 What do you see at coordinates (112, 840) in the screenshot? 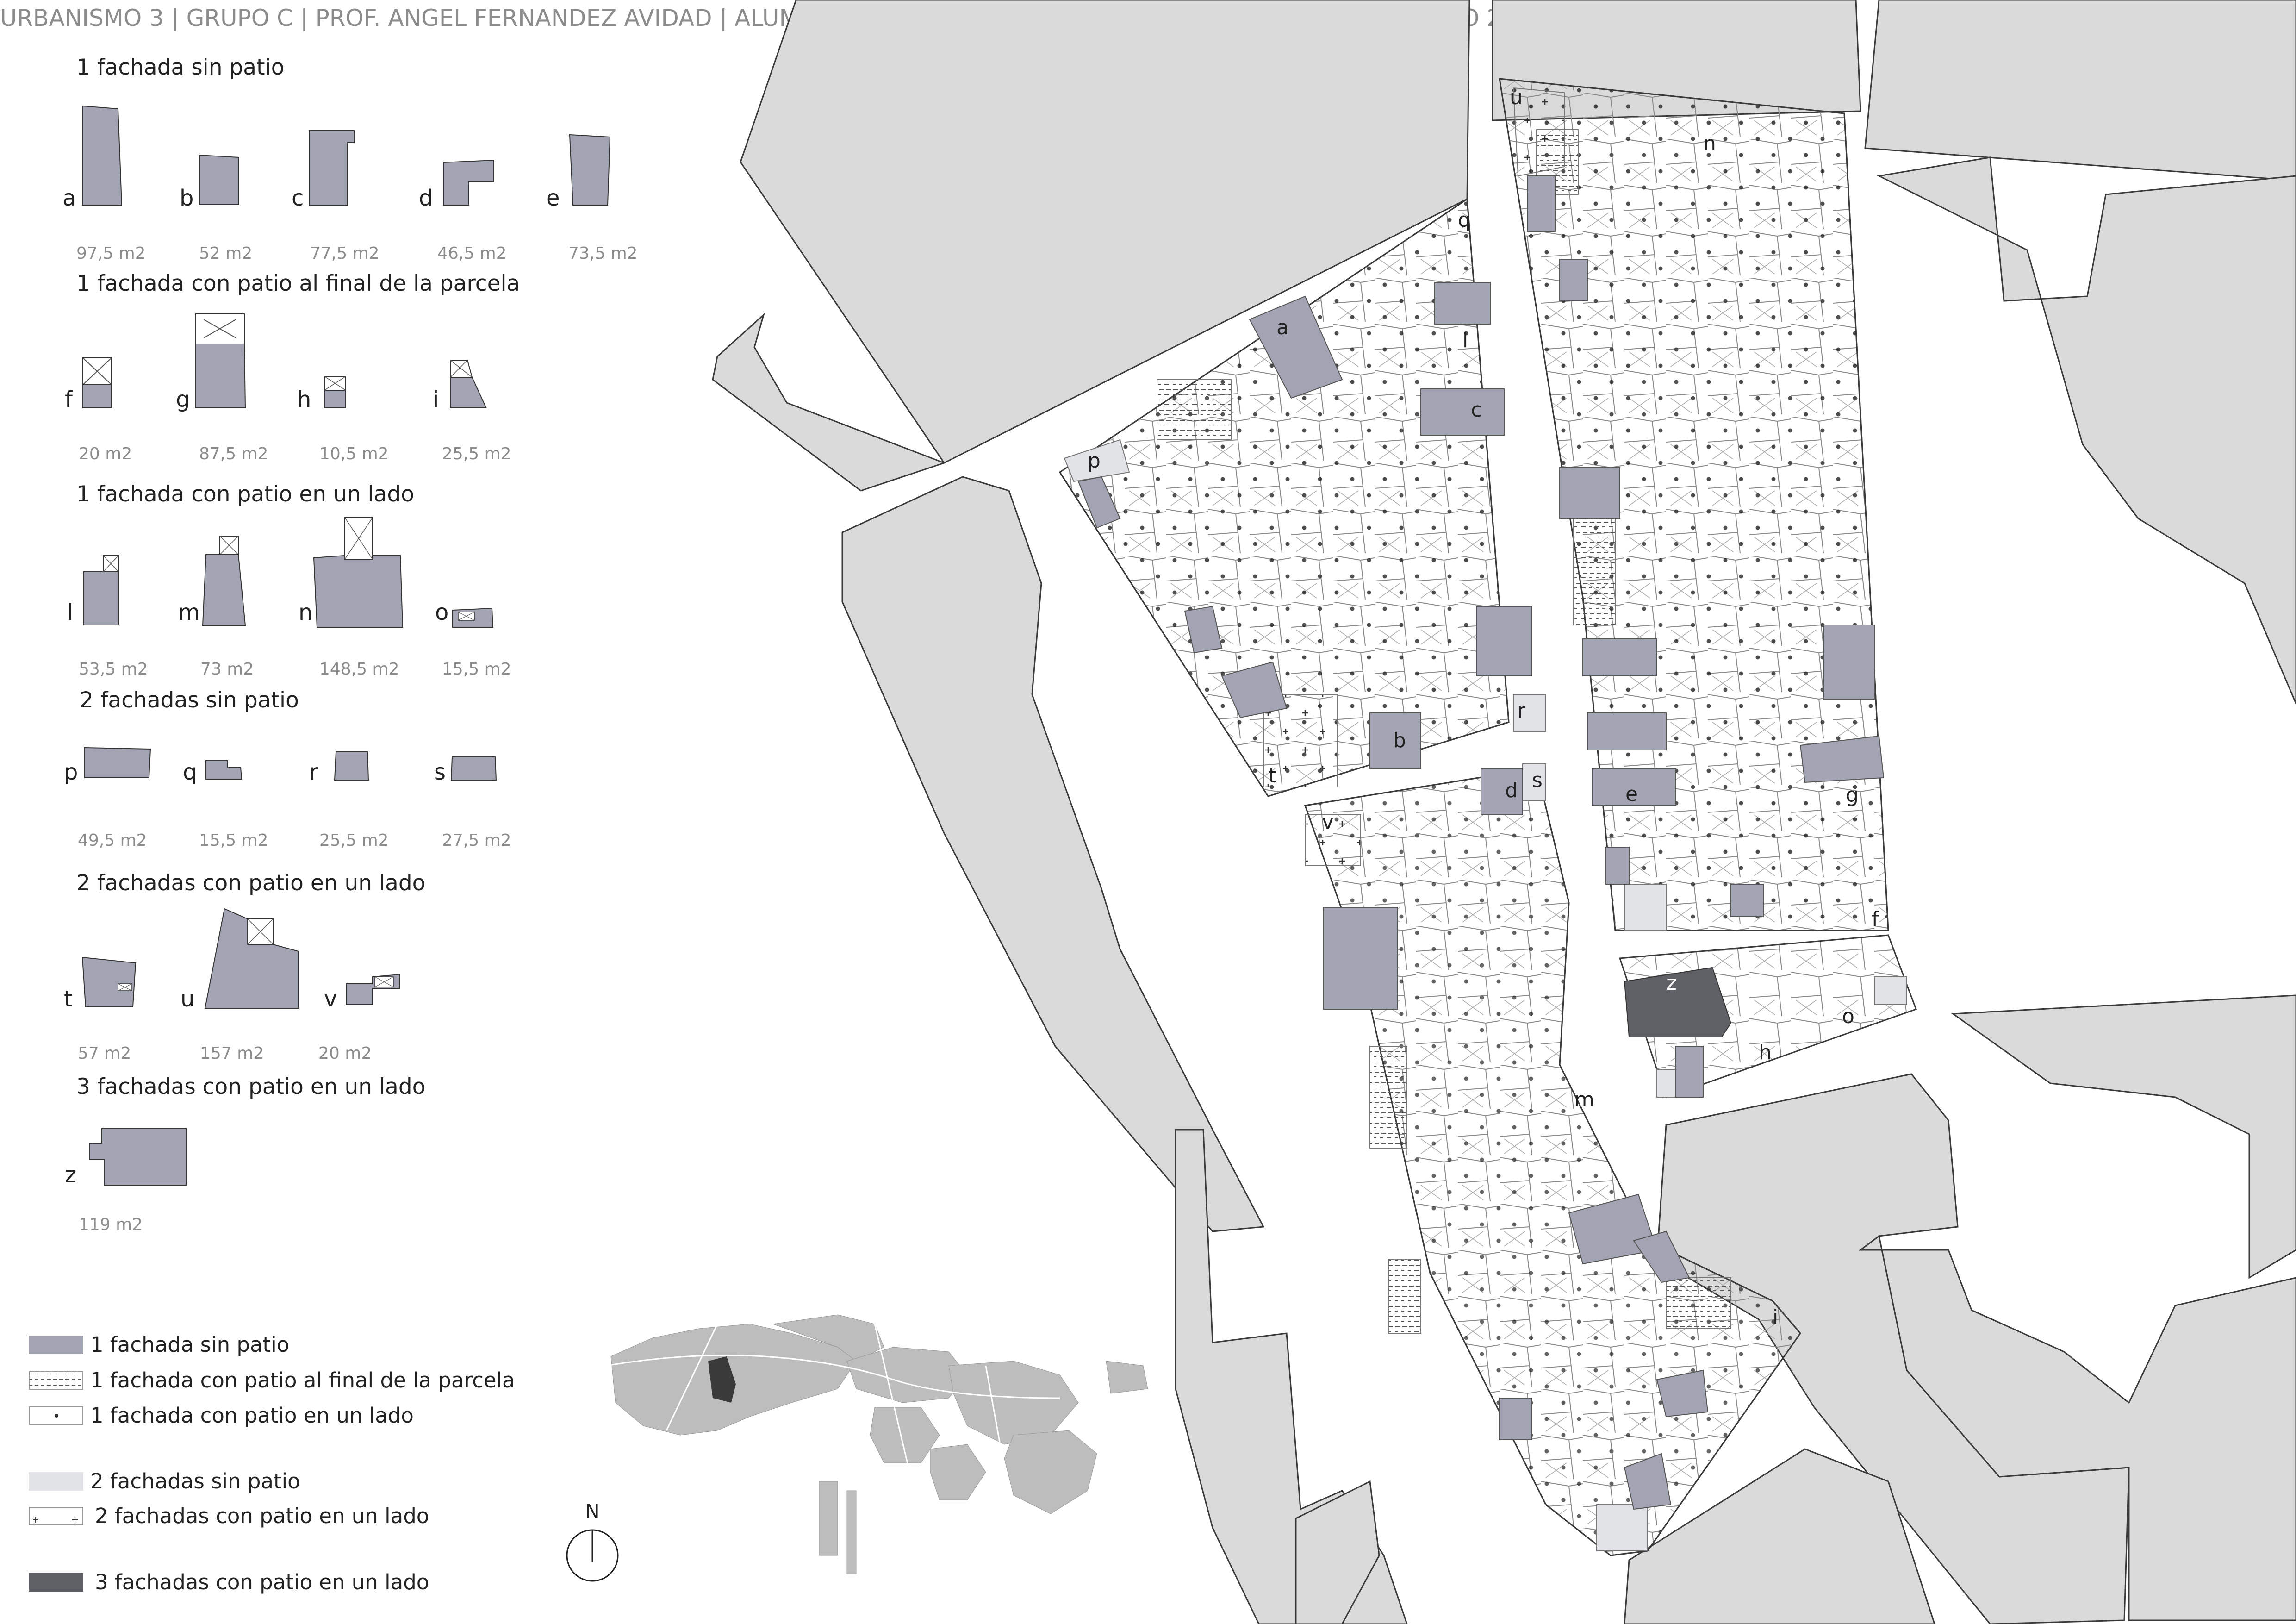
I see `item-area-p: 49,5 m2` at bounding box center [112, 840].